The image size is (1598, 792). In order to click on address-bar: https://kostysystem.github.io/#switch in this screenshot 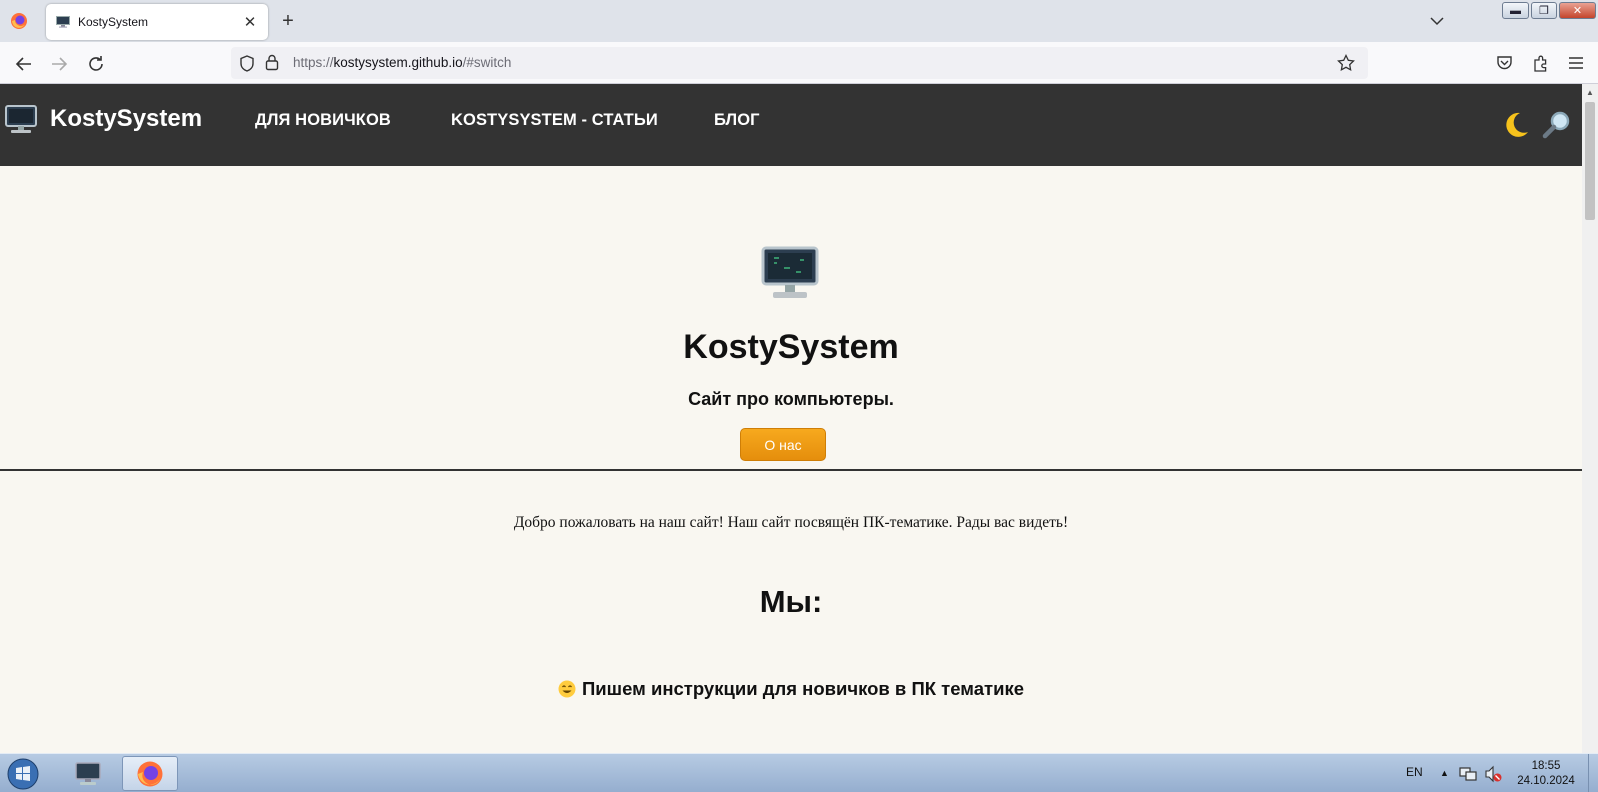, I will do `click(799, 63)`.